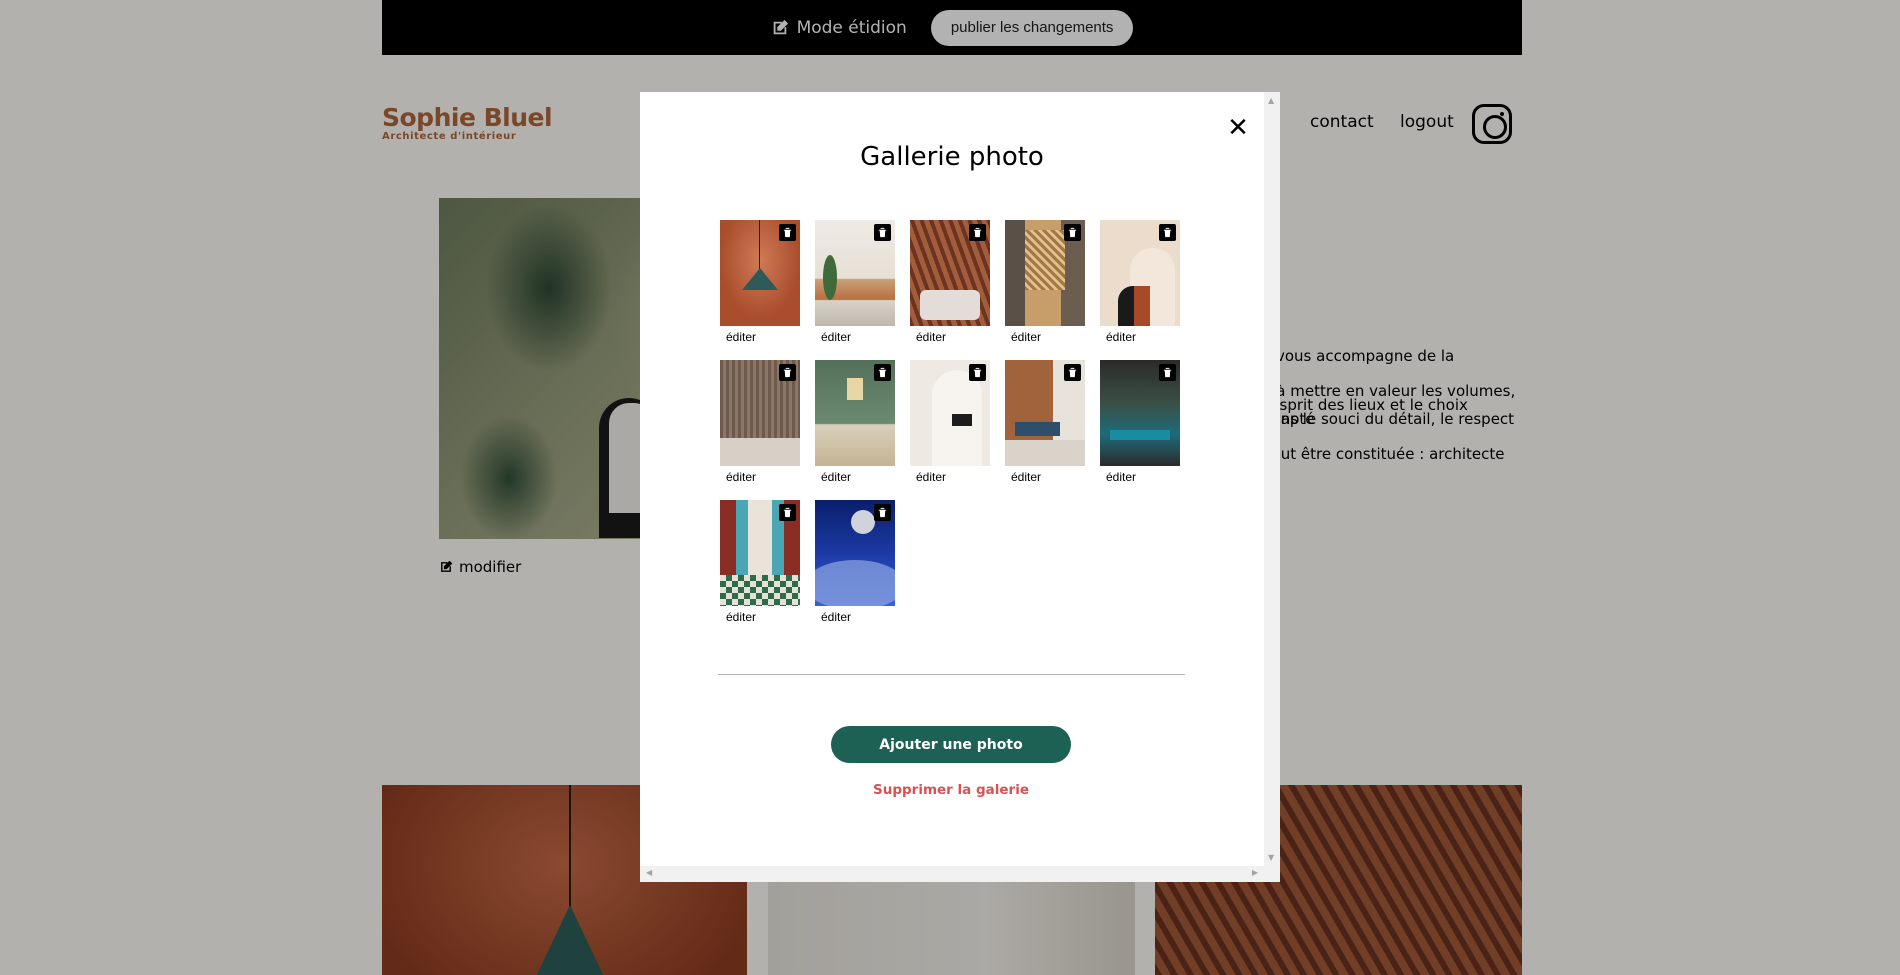  I want to click on close-icon: ✕, so click(1238, 128).